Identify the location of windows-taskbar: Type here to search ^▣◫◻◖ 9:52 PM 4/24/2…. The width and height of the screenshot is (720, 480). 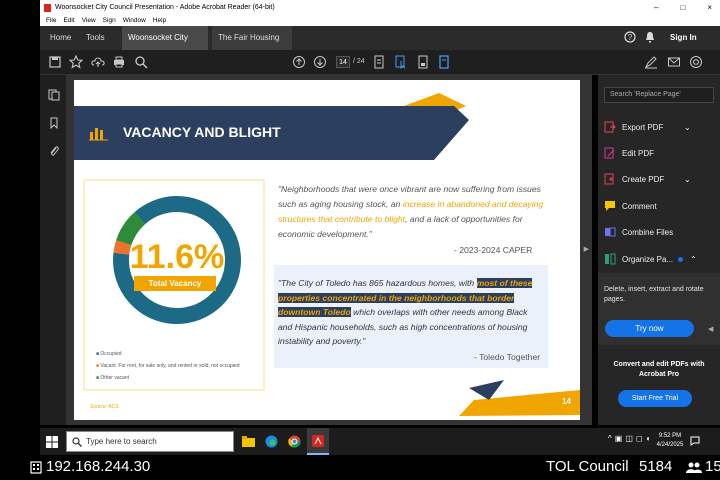
(380, 441).